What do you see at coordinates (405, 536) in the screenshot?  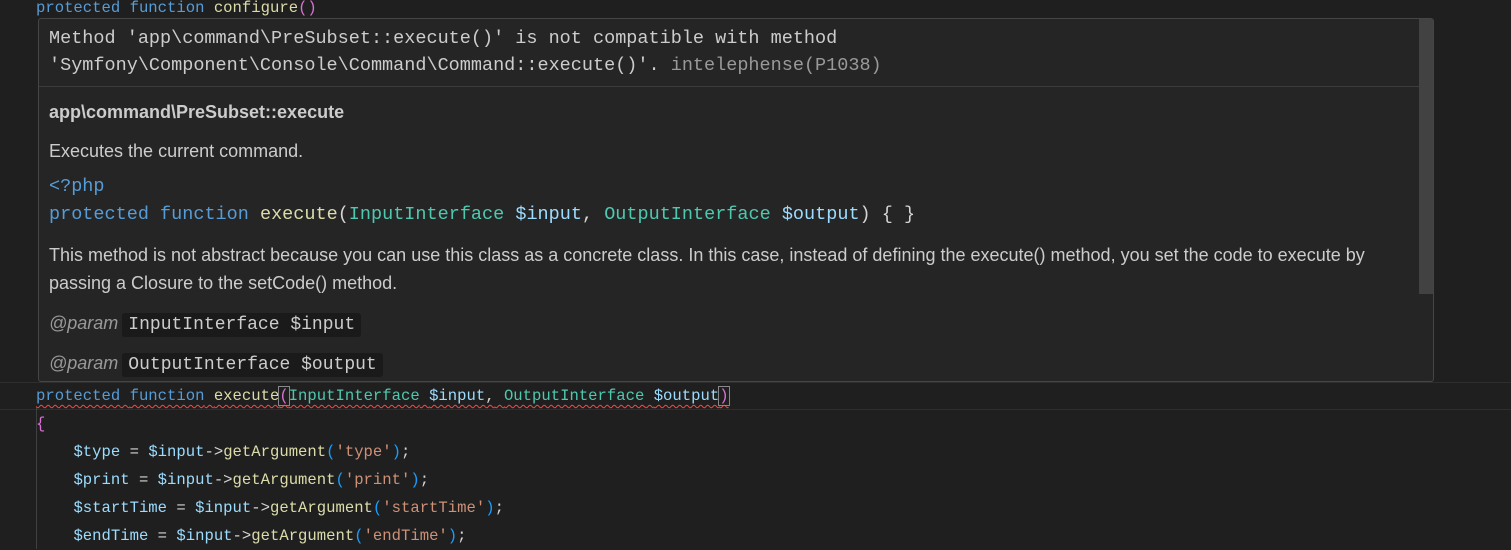 I see `token-arg: 'endTime'` at bounding box center [405, 536].